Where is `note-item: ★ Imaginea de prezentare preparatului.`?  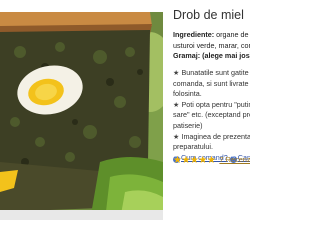 note-item: ★ Imaginea de prezentare preparatului. is located at coordinates (211, 142).